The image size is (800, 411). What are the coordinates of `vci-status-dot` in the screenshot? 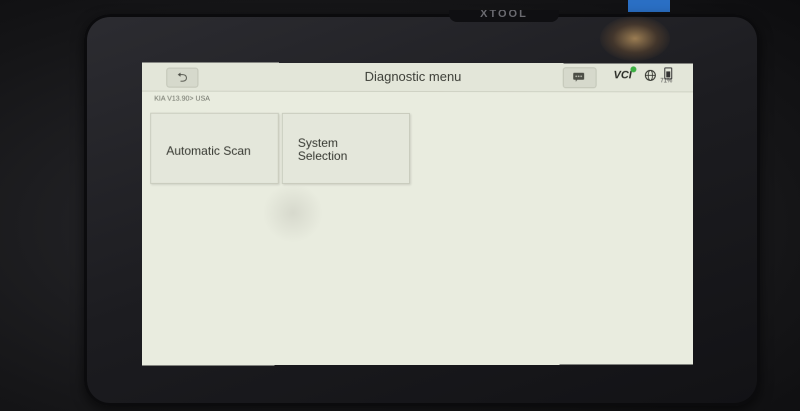 It's located at (633, 69).